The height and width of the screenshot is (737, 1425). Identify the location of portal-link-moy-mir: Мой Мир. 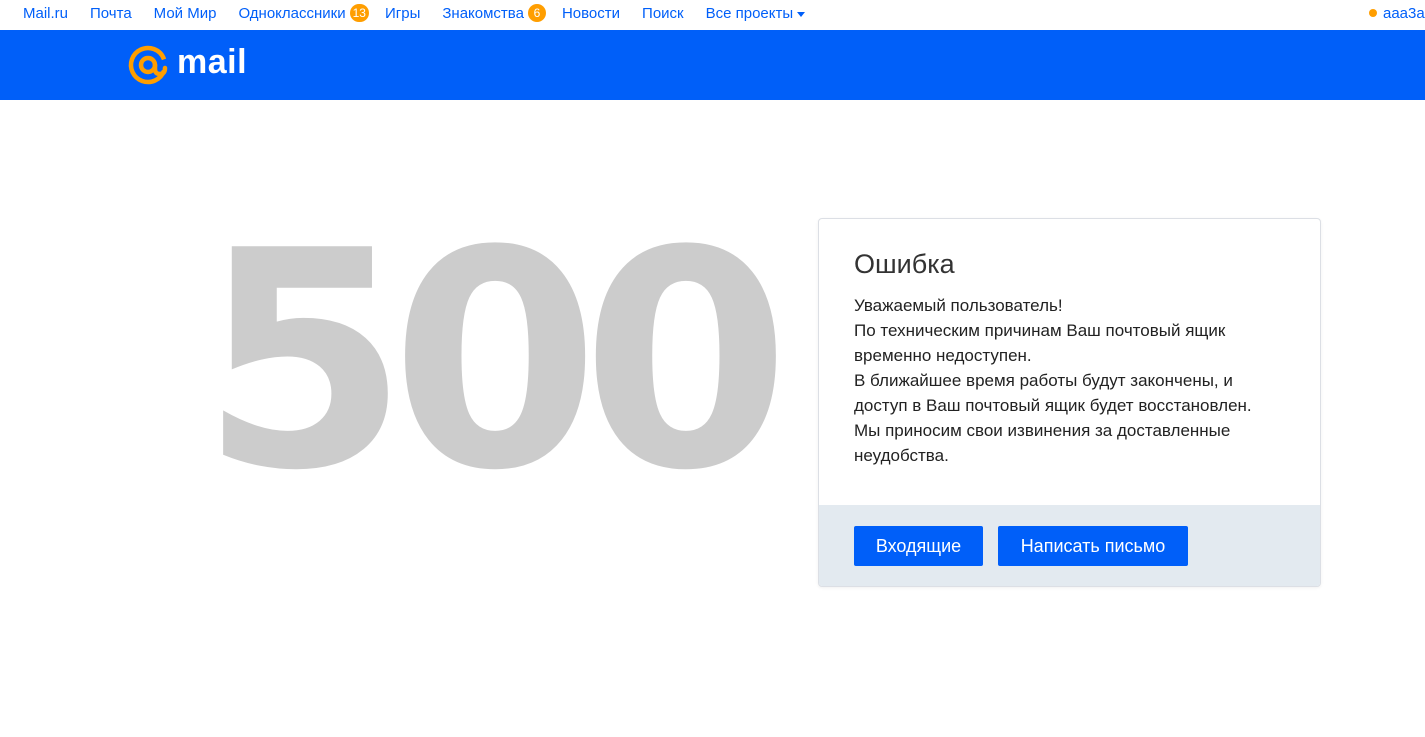
(185, 13).